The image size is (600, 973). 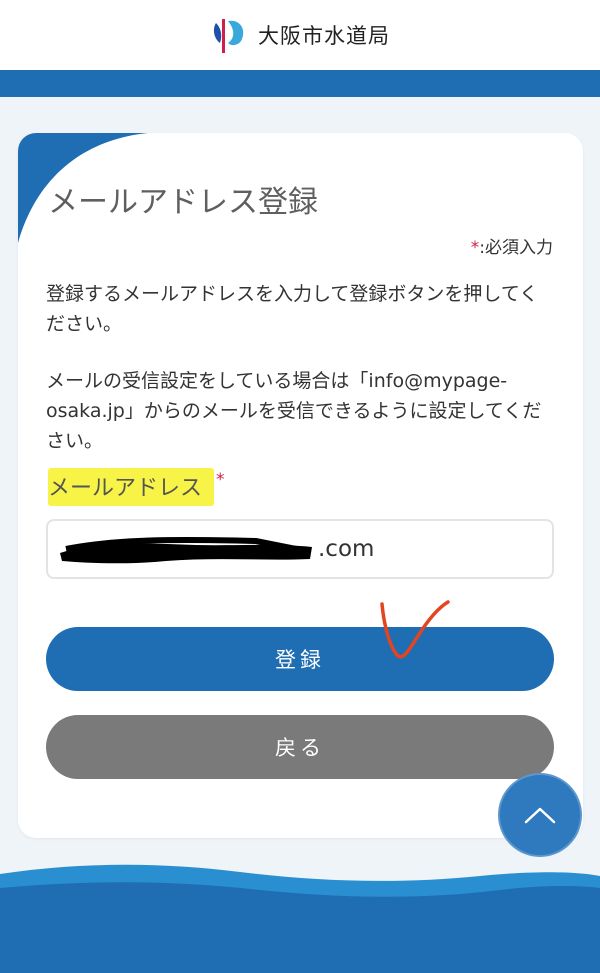 I want to click on required-note-text: :必須入力, so click(x=516, y=248).